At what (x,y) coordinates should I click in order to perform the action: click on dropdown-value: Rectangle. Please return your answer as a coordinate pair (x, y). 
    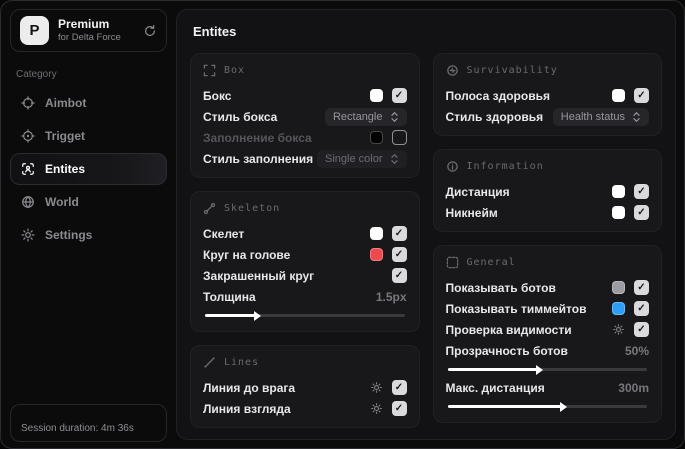
    Looking at the image, I should click on (357, 116).